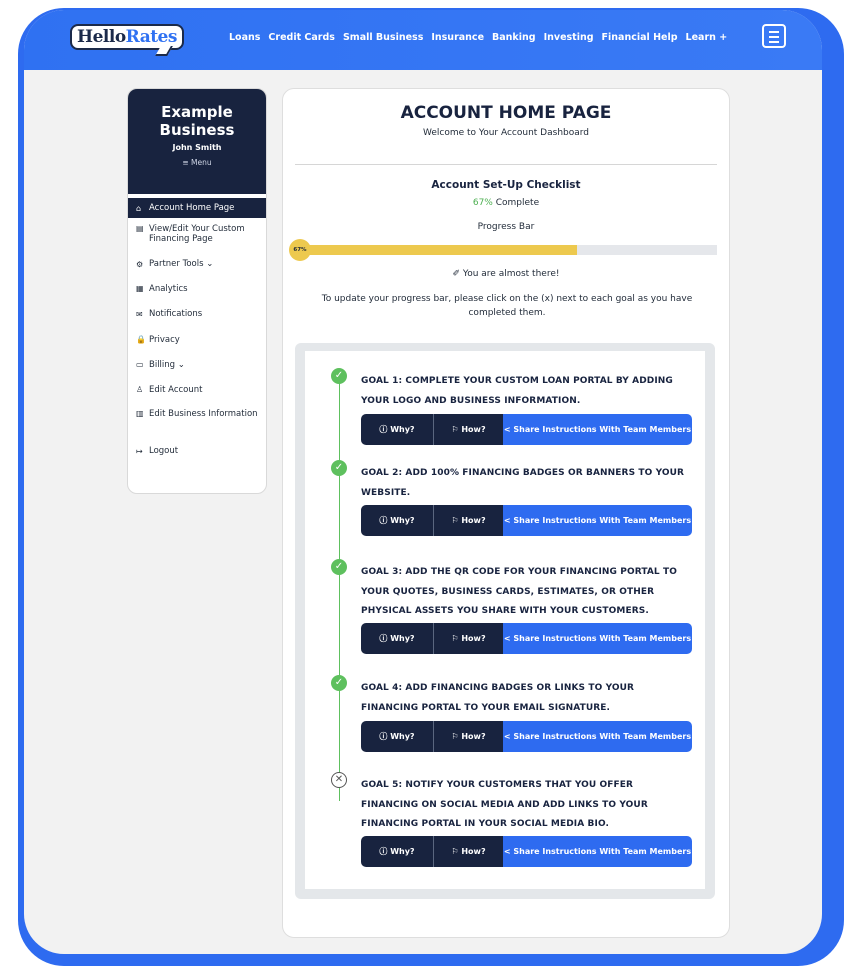 Image resolution: width=848 pixels, height=969 pixels. I want to click on nav-investing: Investing, so click(569, 37).